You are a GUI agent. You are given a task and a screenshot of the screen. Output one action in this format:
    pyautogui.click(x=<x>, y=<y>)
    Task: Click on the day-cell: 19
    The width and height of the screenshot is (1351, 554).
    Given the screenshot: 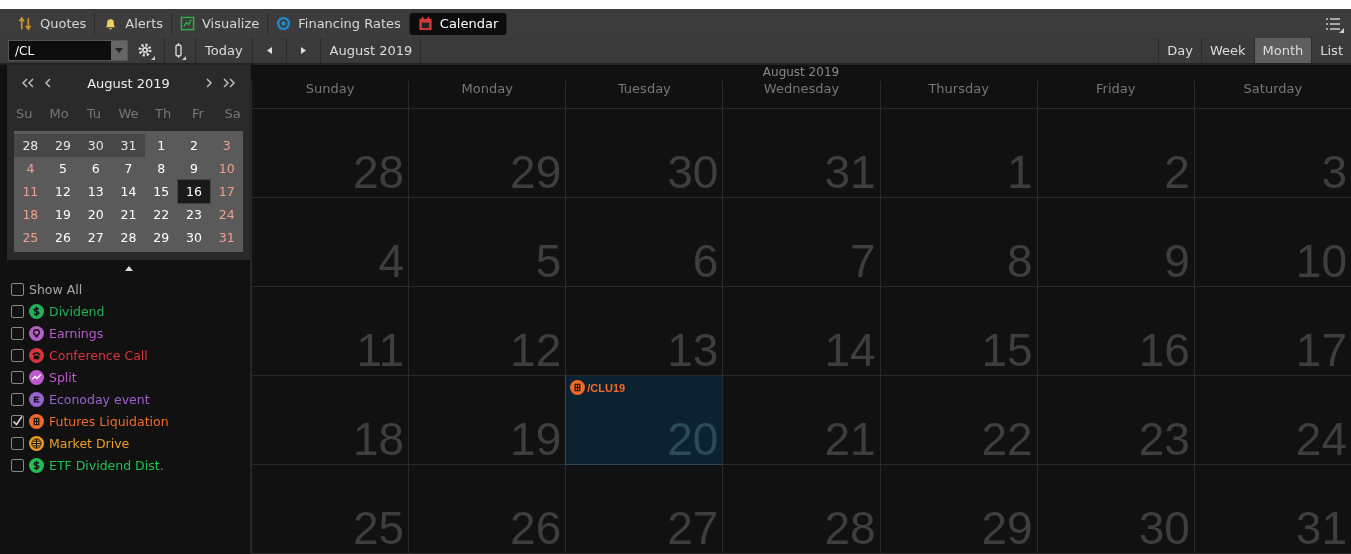 What is the action you would take?
    pyautogui.click(x=63, y=214)
    